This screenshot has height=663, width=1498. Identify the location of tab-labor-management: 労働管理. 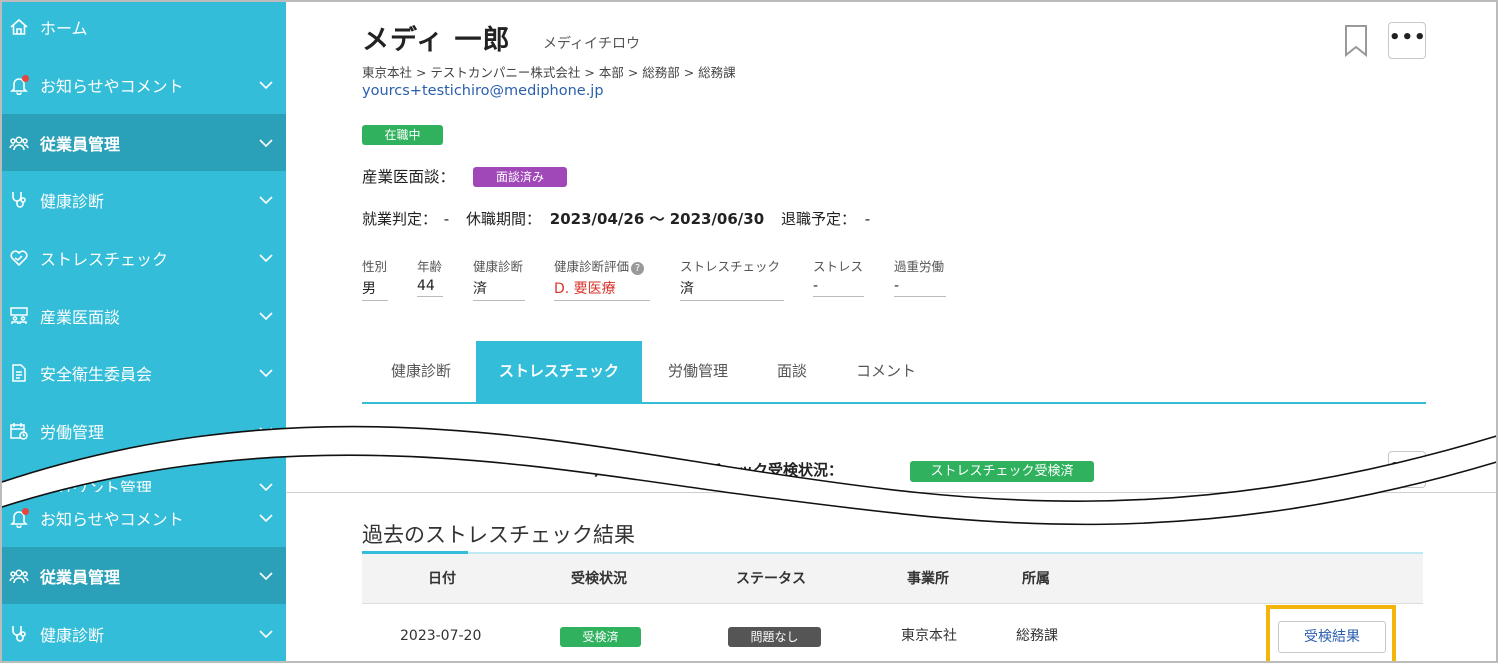
(698, 371).